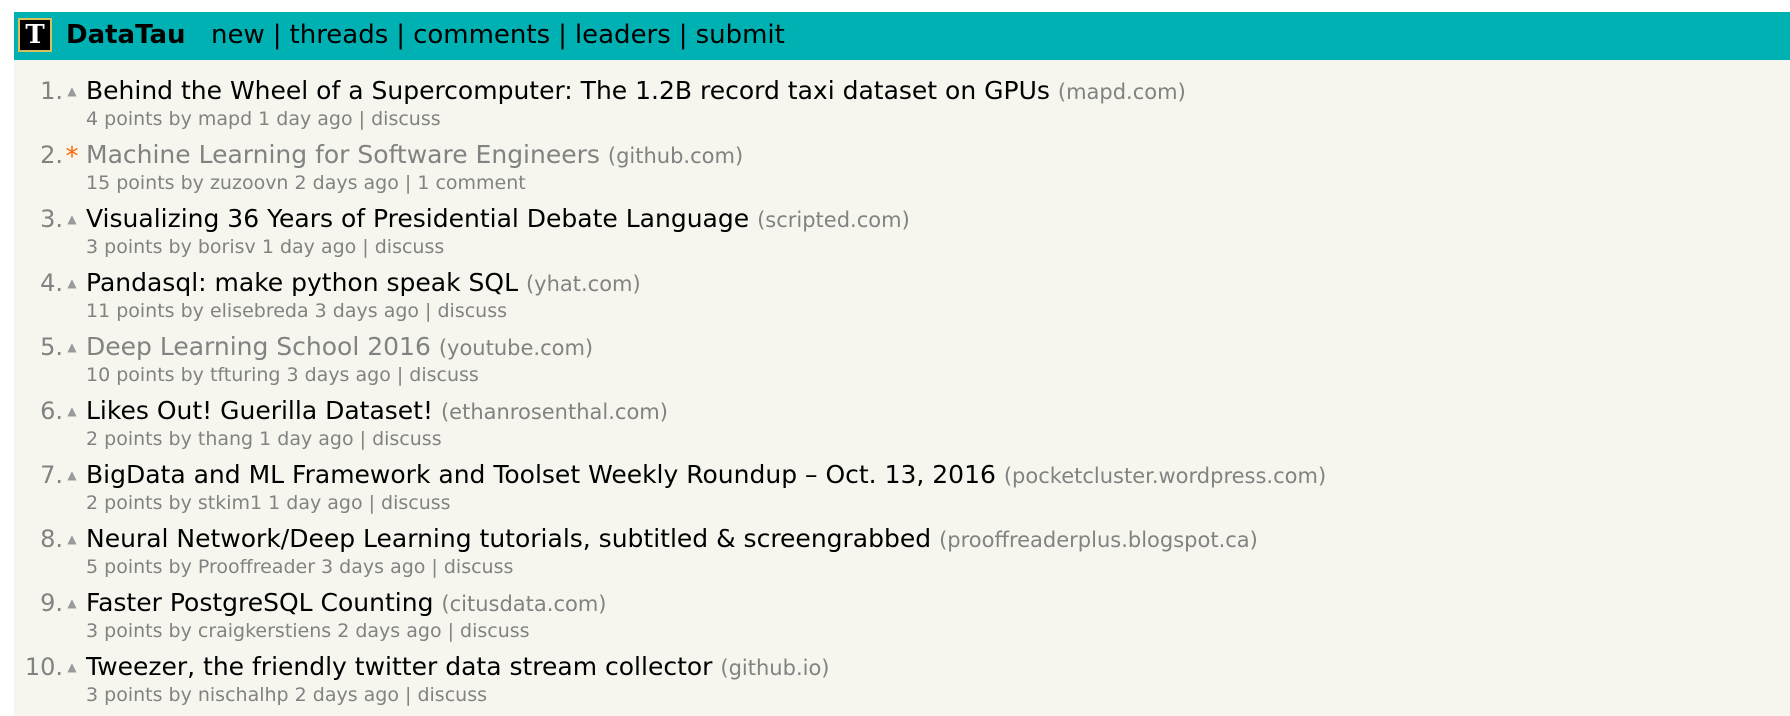  I want to click on story-rank: 5., so click(51, 347).